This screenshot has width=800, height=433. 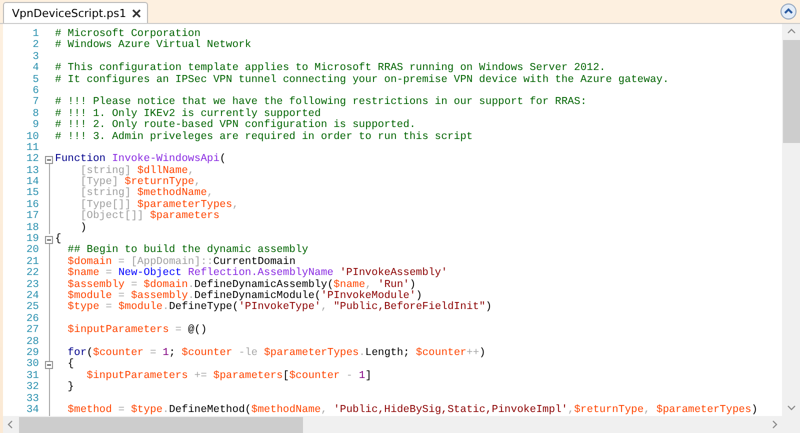 What do you see at coordinates (362, 80) in the screenshot?
I see `code-line: # It configures an IPSec VPN tunnel connecting your on-premise VPN device with the Azure gateway.` at bounding box center [362, 80].